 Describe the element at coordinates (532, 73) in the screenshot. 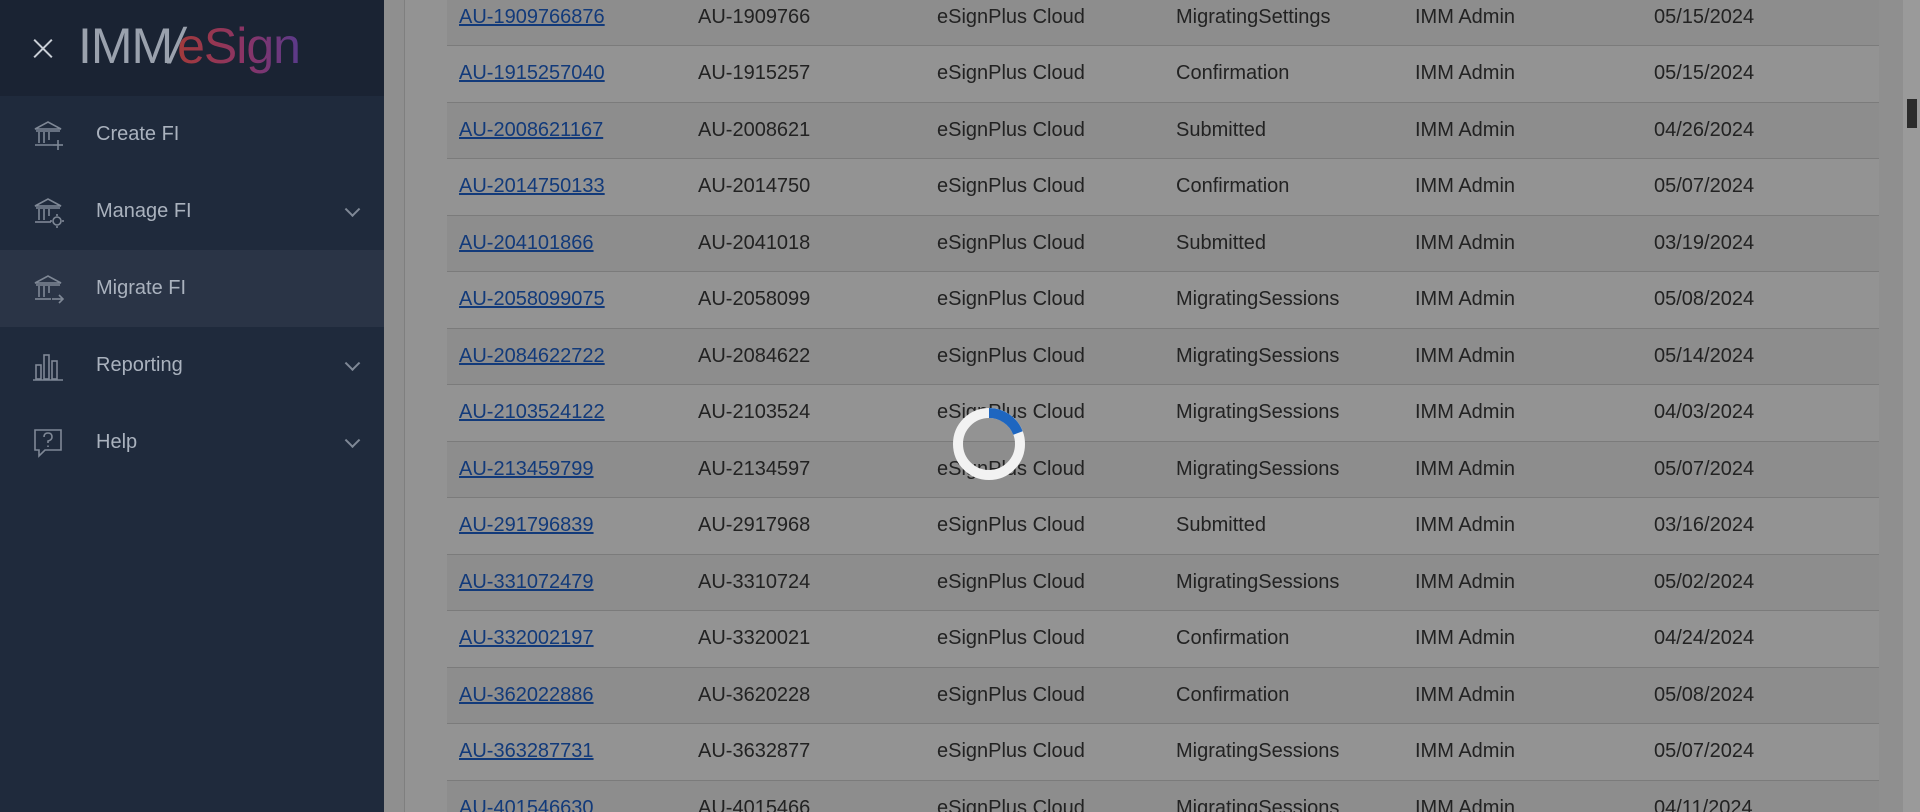

I see `record-id-link: AU-1915257040` at that location.